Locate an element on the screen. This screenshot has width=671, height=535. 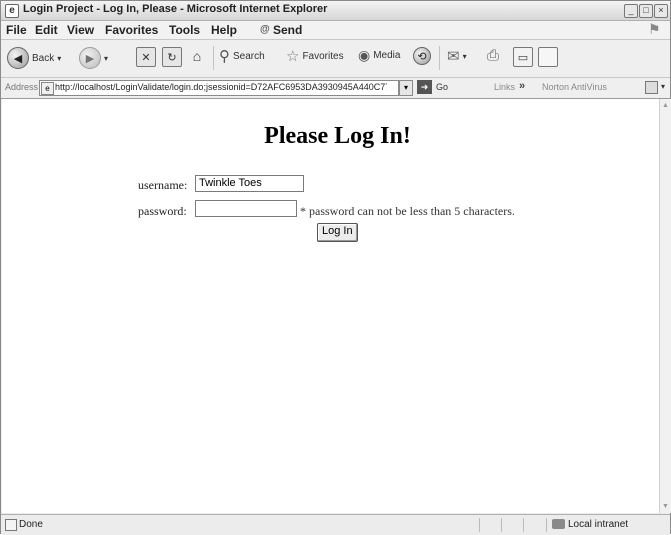
mail-button: ✉ ▾ is located at coordinates (457, 56).